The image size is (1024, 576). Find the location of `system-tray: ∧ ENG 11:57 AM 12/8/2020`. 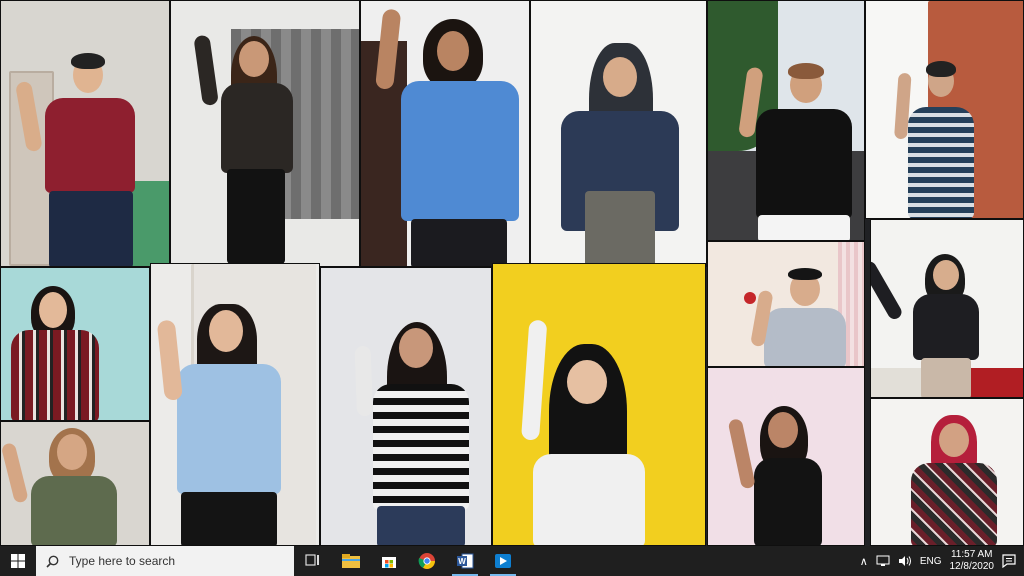

system-tray: ∧ ENG 11:57 AM 12/8/2020 is located at coordinates (942, 561).